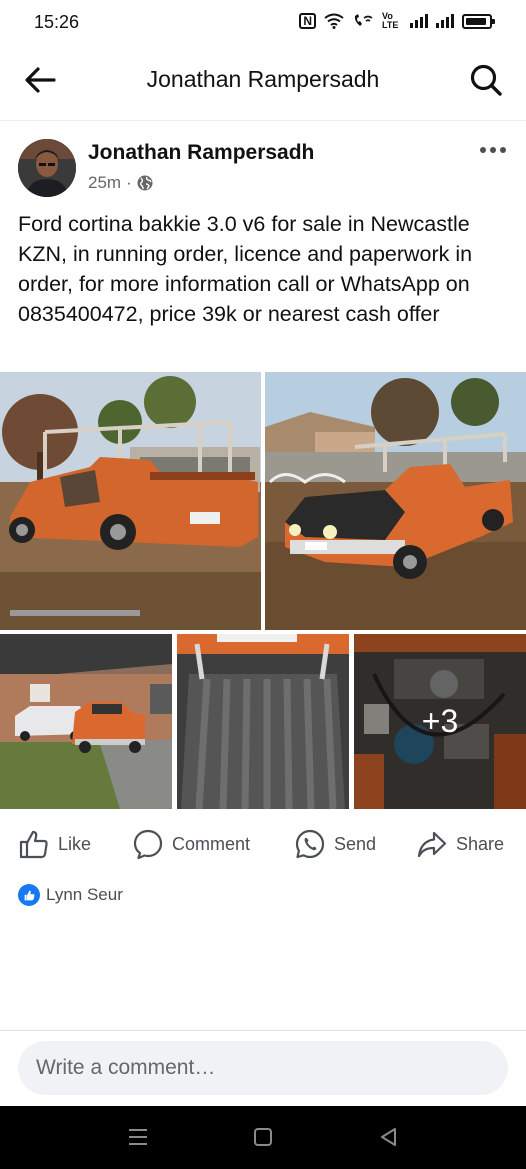  I want to click on comment-button: Comment, so click(191, 844).